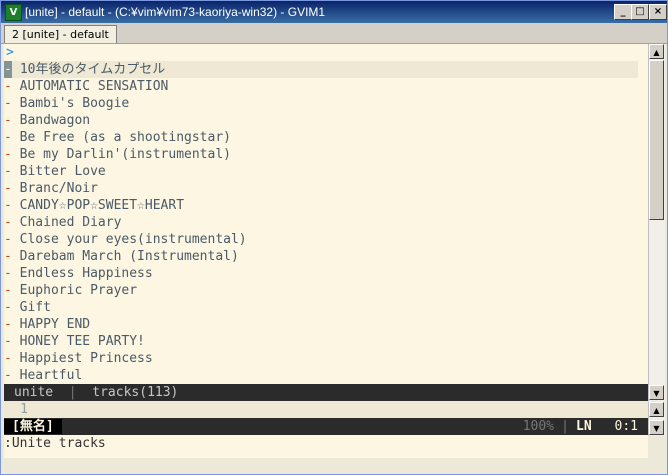  I want to click on line-number: 1, so click(24, 409).